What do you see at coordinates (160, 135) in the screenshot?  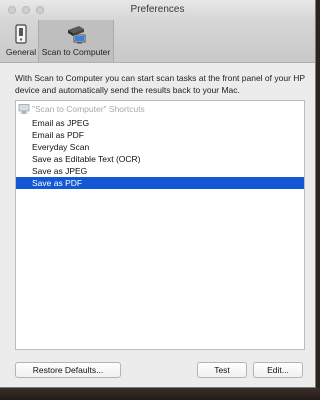 I see `list-item: Email as PDF` at bounding box center [160, 135].